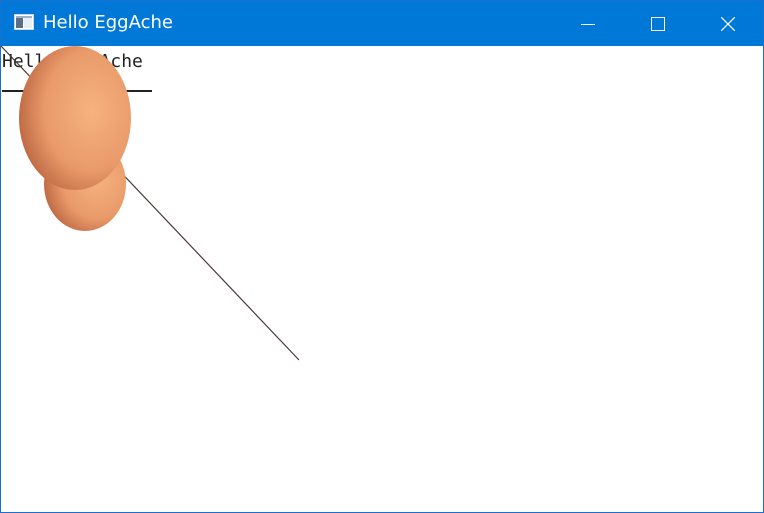 Image resolution: width=764 pixels, height=513 pixels. Describe the element at coordinates (75, 118) in the screenshot. I see `large-egg` at that location.